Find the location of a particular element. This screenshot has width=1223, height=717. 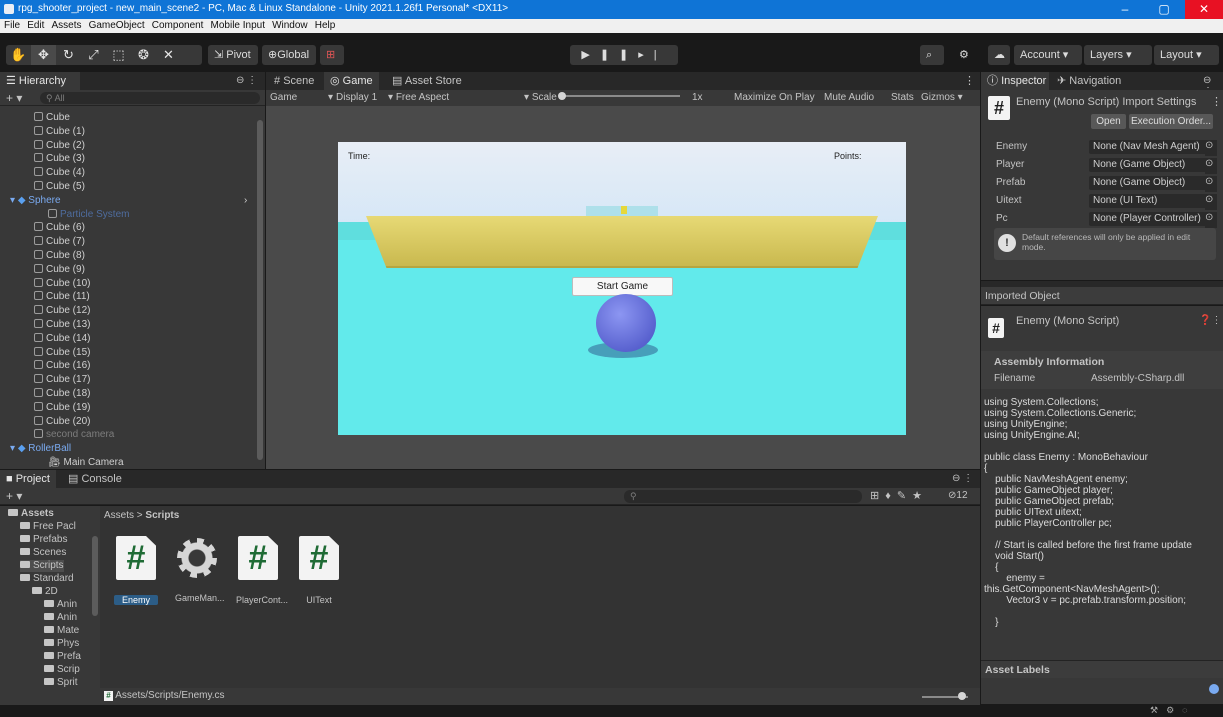

menu-file: File is located at coordinates (12, 25).